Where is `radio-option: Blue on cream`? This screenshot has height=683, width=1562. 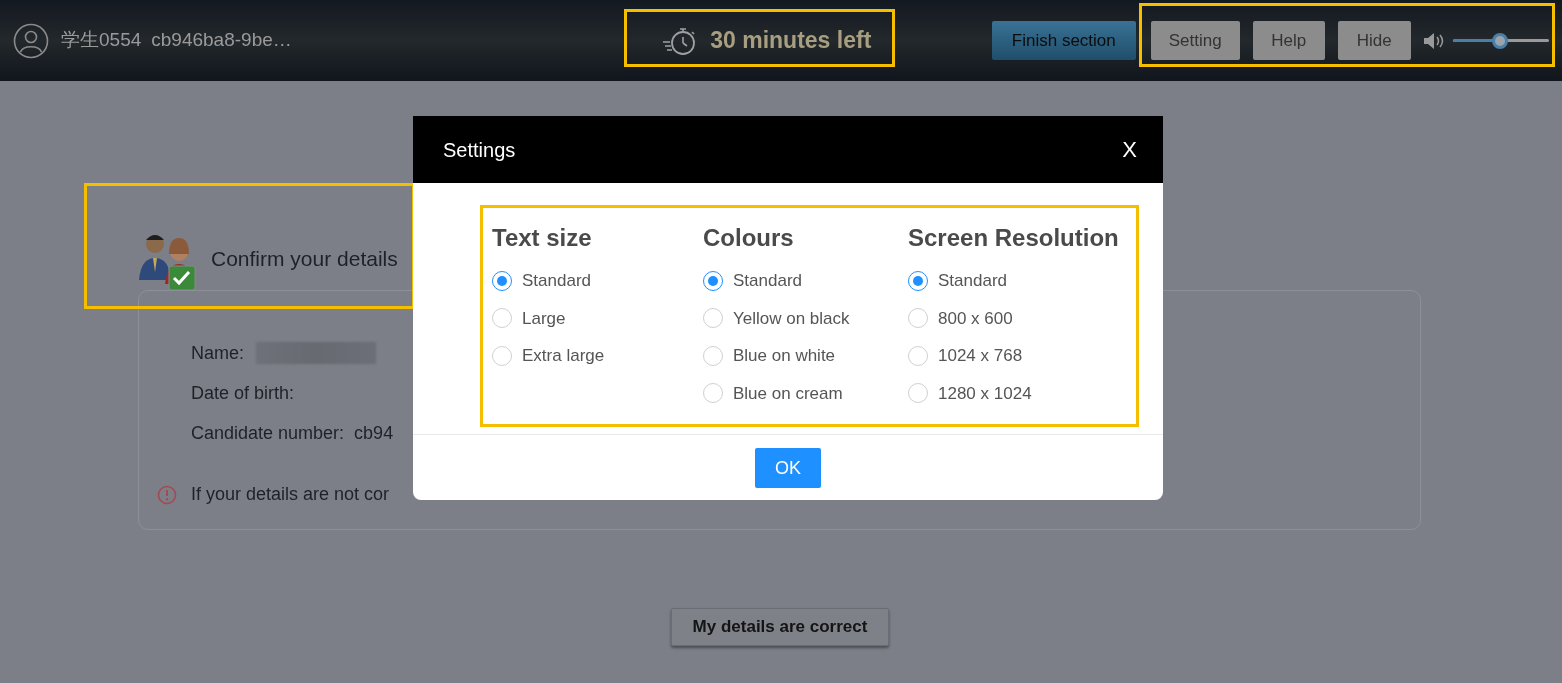 radio-option: Blue on cream is located at coordinates (773, 393).